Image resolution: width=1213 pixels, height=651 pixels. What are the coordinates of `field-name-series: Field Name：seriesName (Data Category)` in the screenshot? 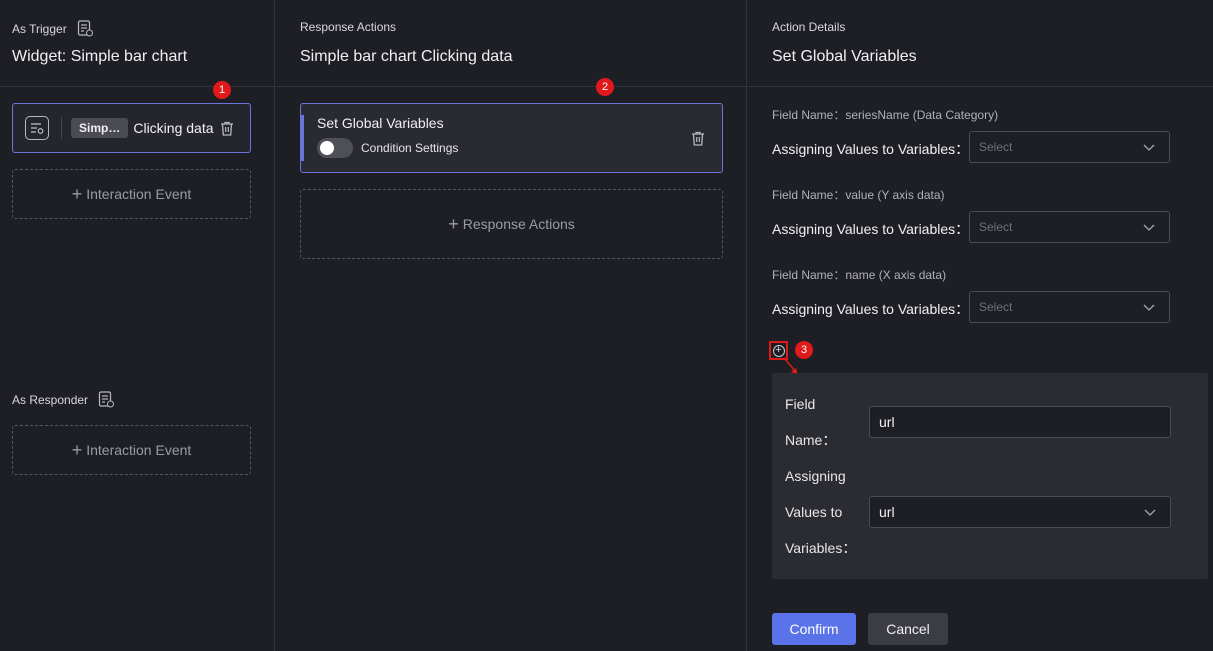 It's located at (885, 115).